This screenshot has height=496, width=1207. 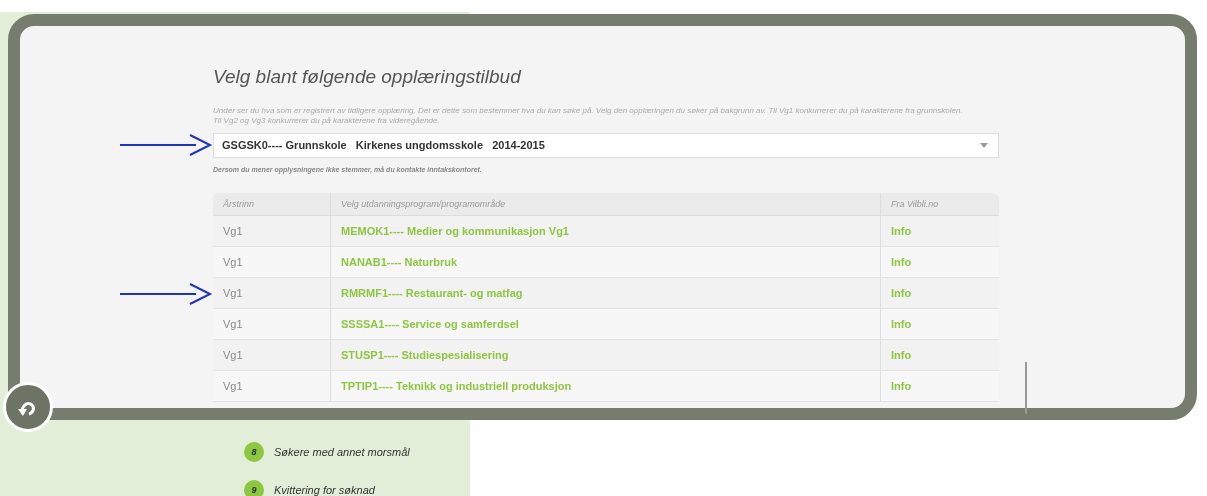 I want to click on program-link: MEMOK1---- Medier og kommunikasjon Vg1, so click(x=605, y=231).